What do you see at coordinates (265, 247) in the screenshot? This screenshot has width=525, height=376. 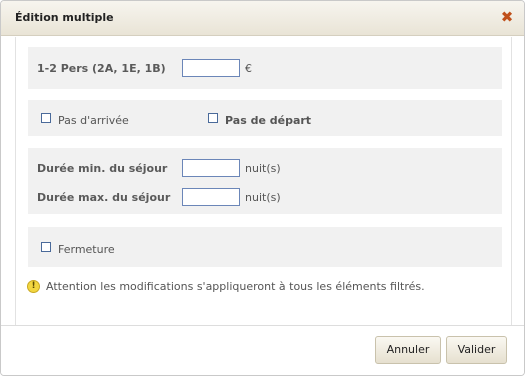 I see `closure-section: Fermeture` at bounding box center [265, 247].